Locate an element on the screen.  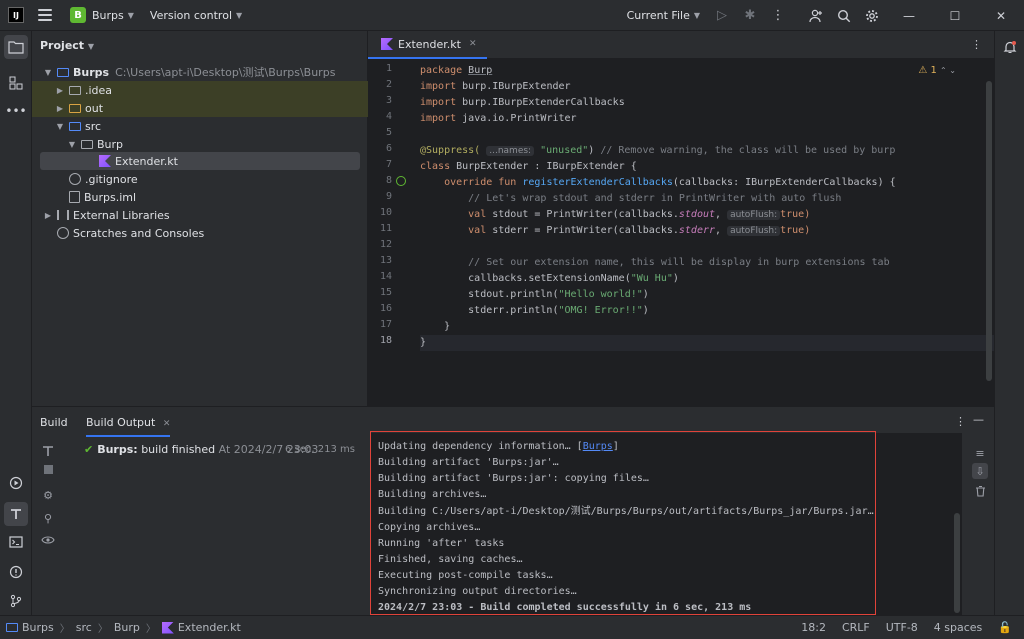
scratches-icon is located at coordinates (63, 233).